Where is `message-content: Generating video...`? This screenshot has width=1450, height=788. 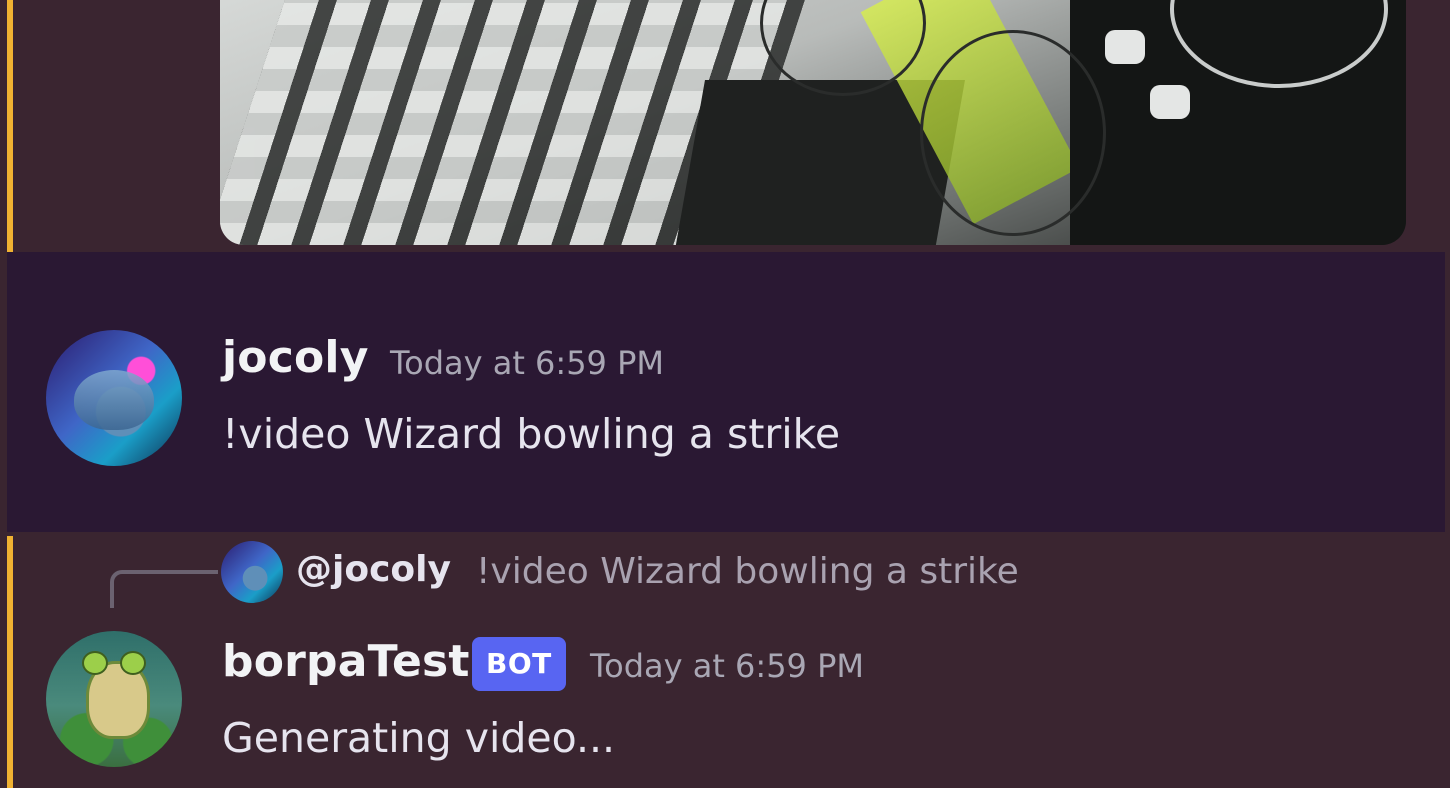
message-content: Generating video... is located at coordinates (419, 738).